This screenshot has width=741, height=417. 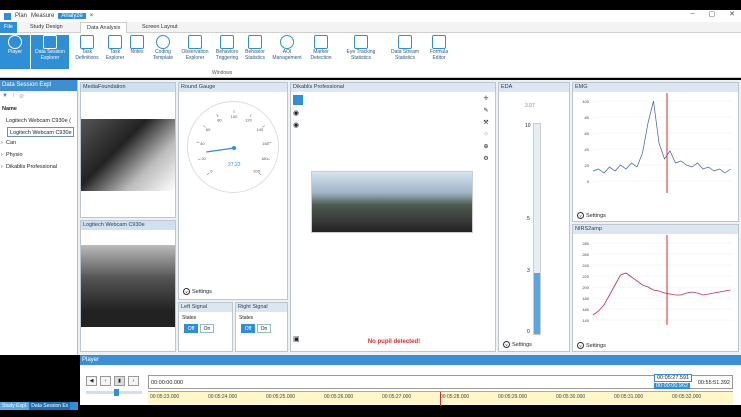 I want to click on coding-icon, so click(x=163, y=42).